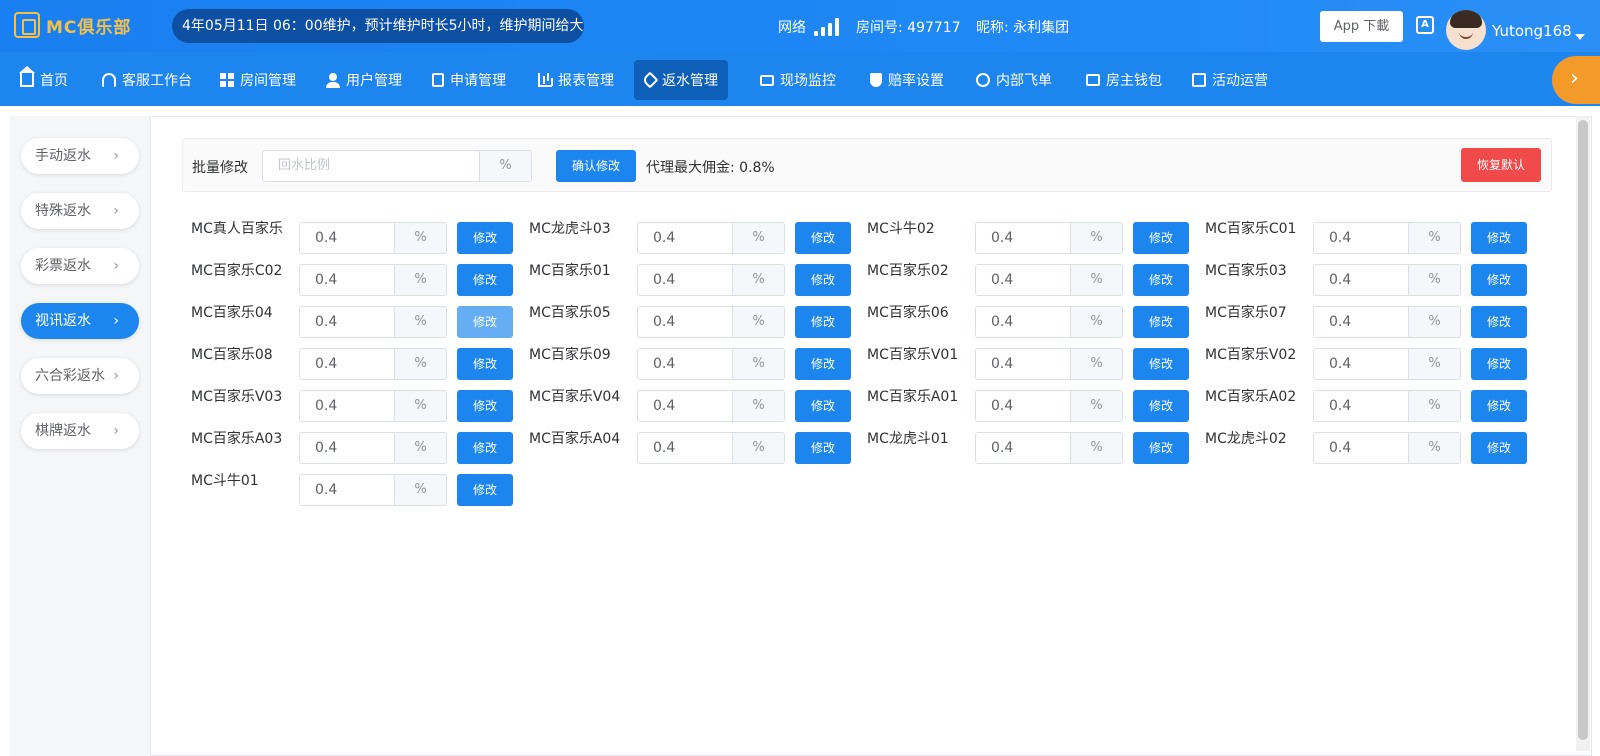 This screenshot has height=756, width=1600. I want to click on nav-item-6: 报表管理, so click(576, 80).